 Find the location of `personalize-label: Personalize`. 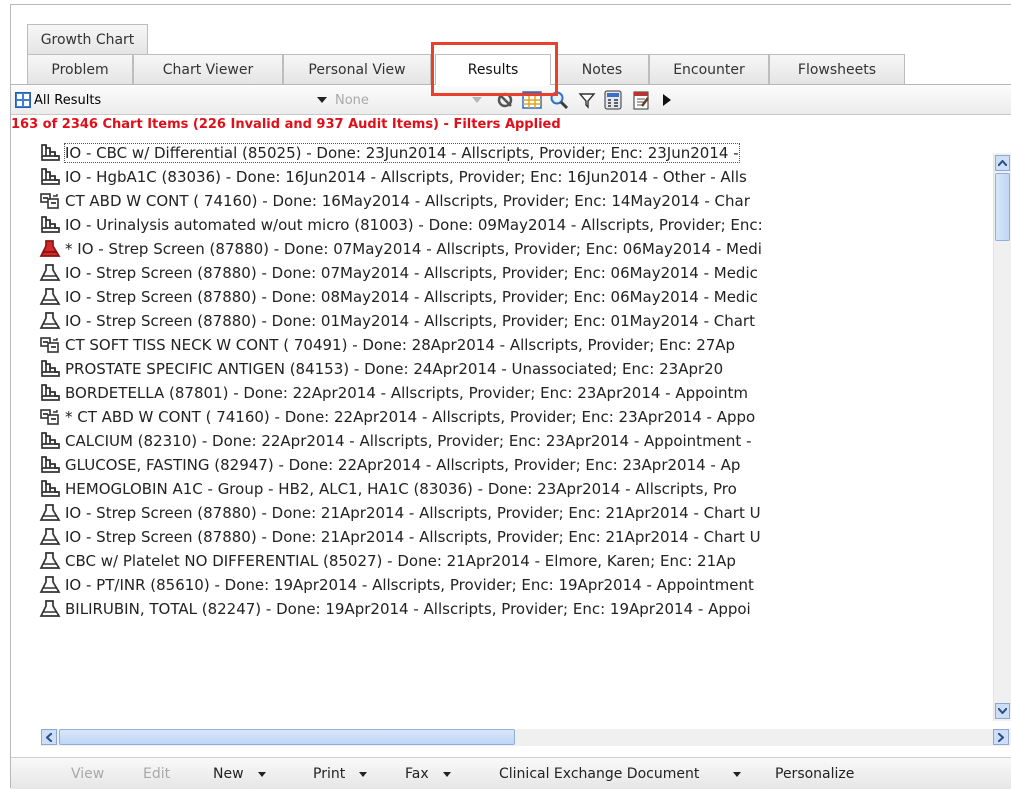

personalize-label: Personalize is located at coordinates (815, 774).